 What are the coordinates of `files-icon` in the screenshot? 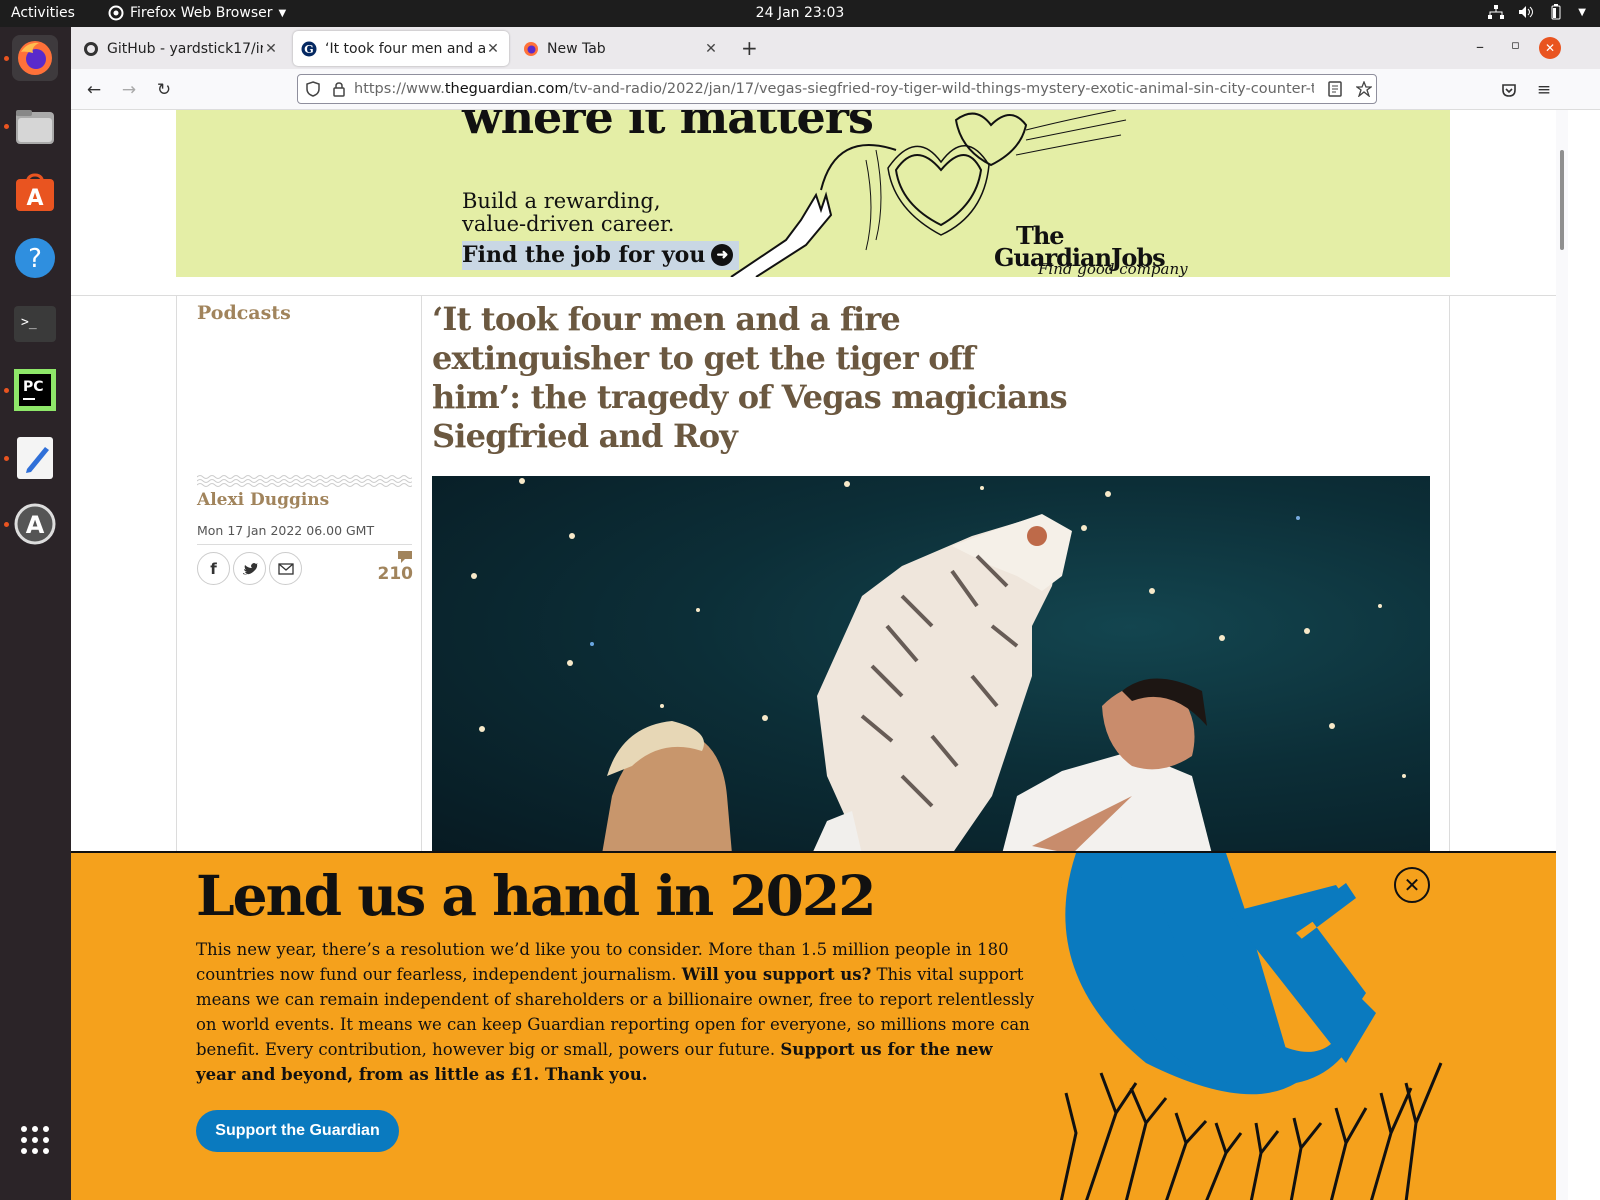 It's located at (35, 127).